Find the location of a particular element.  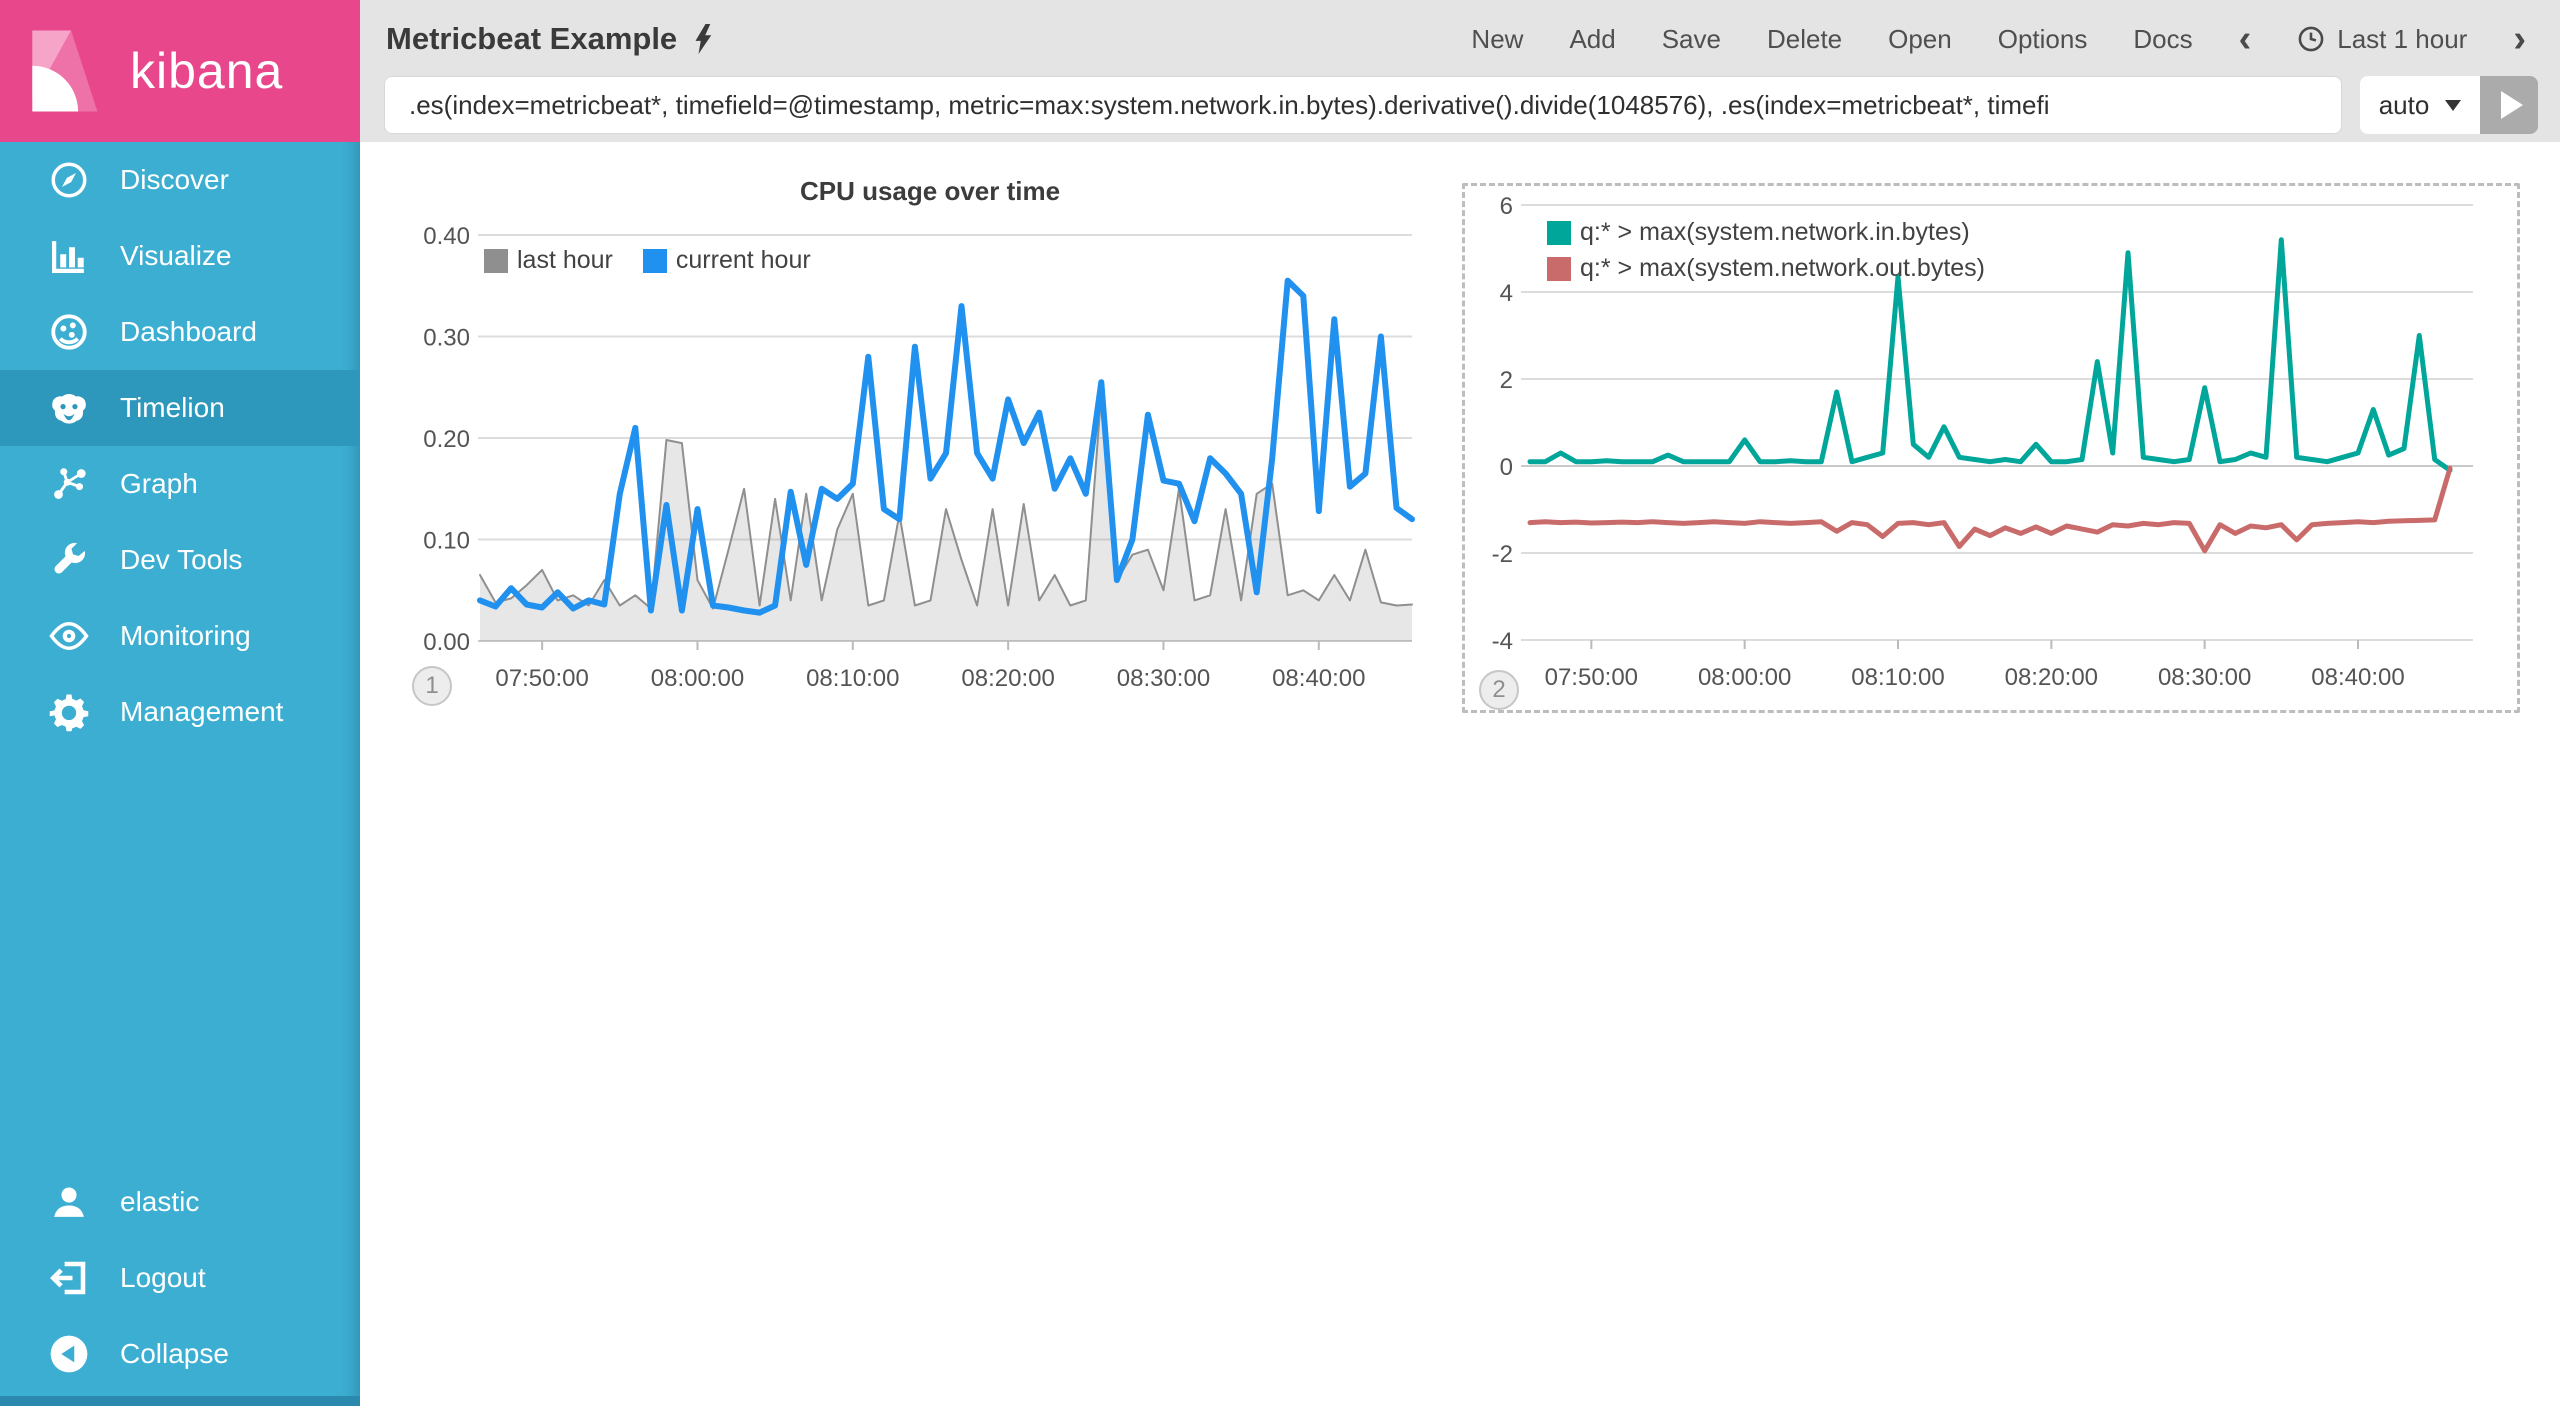

y-axis-label: 6 is located at coordinates (1506, 206).